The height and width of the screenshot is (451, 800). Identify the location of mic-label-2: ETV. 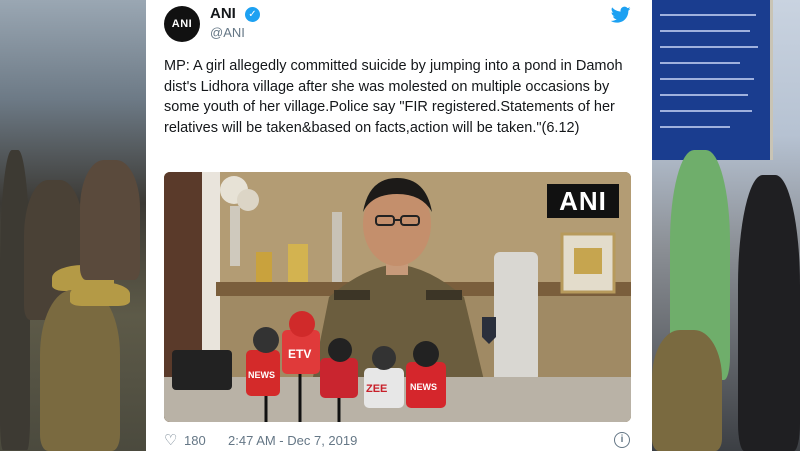
(299, 354).